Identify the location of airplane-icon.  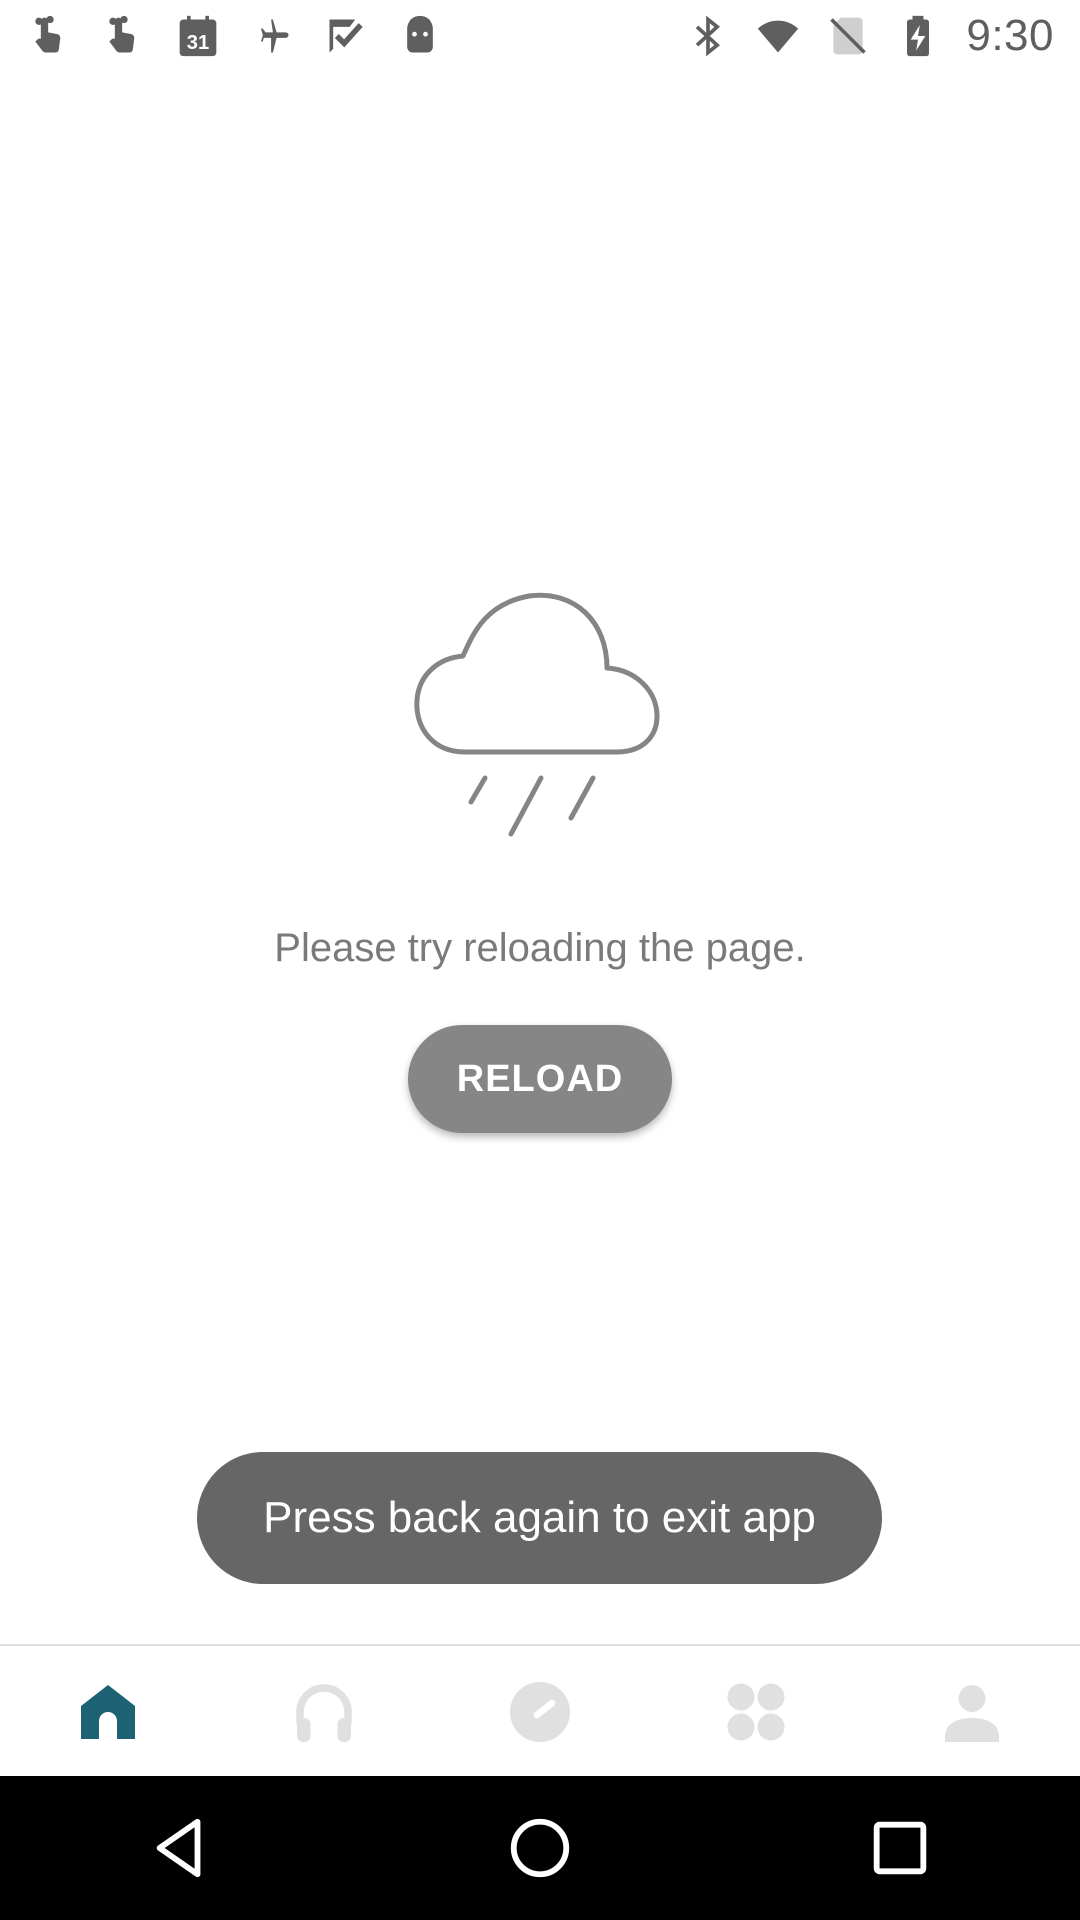
(272, 36).